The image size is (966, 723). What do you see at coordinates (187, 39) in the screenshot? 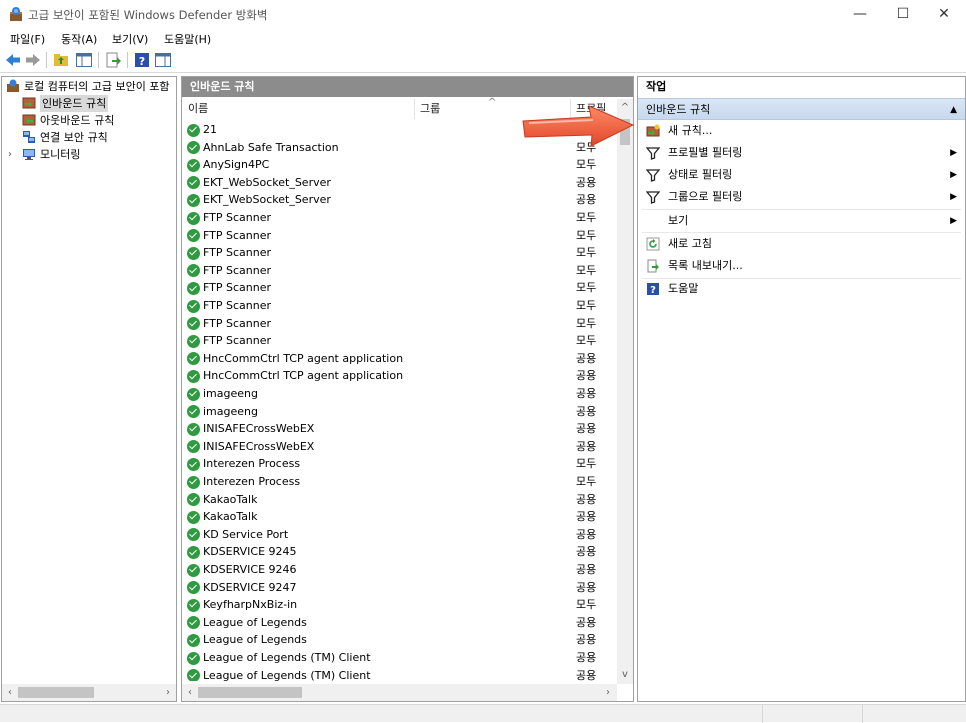
I see `menu-help: 도움말(H)` at bounding box center [187, 39].